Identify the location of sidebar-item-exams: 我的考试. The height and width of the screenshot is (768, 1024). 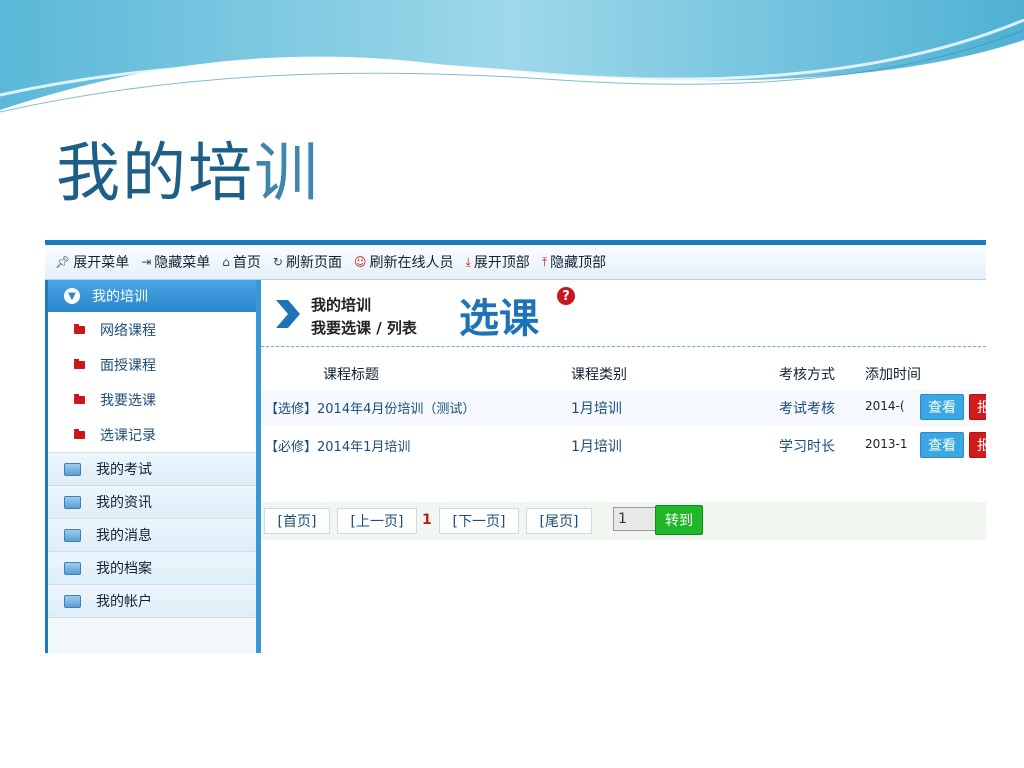
(152, 468).